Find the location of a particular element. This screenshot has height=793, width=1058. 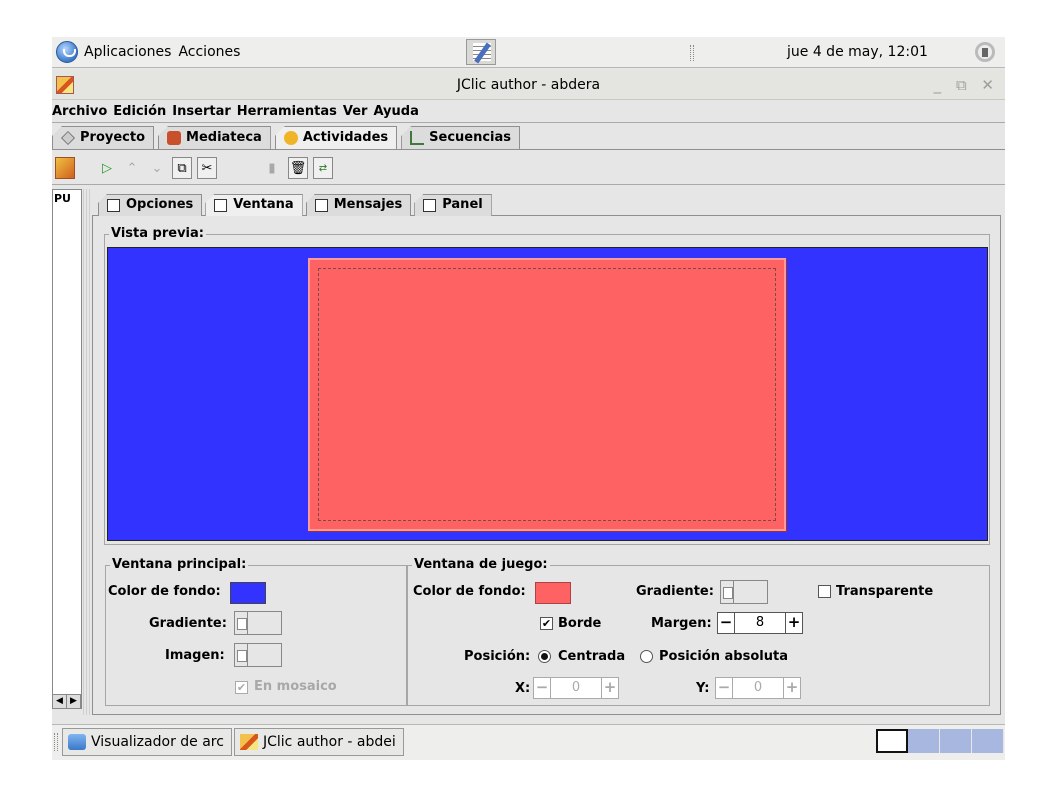

cut-icon: ✂ is located at coordinates (207, 168).